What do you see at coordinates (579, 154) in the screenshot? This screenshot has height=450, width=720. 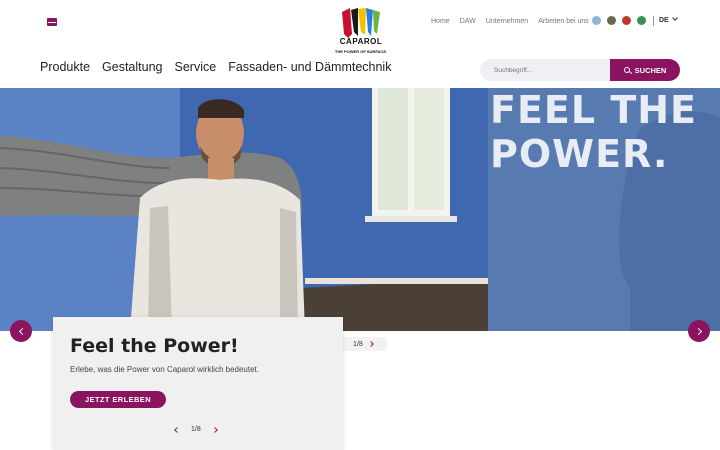 I see `hero-headline-line2: POWER.` at bounding box center [579, 154].